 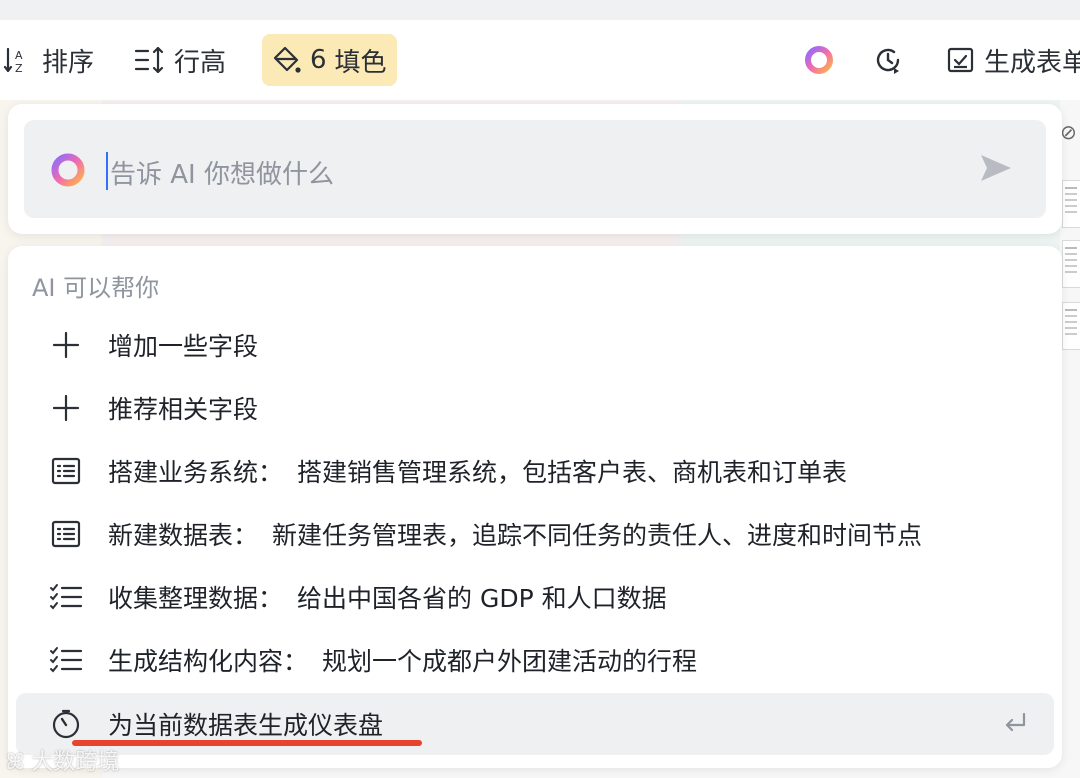 I want to click on suggestion-title: 生成结构化内容：, so click(x=208, y=661).